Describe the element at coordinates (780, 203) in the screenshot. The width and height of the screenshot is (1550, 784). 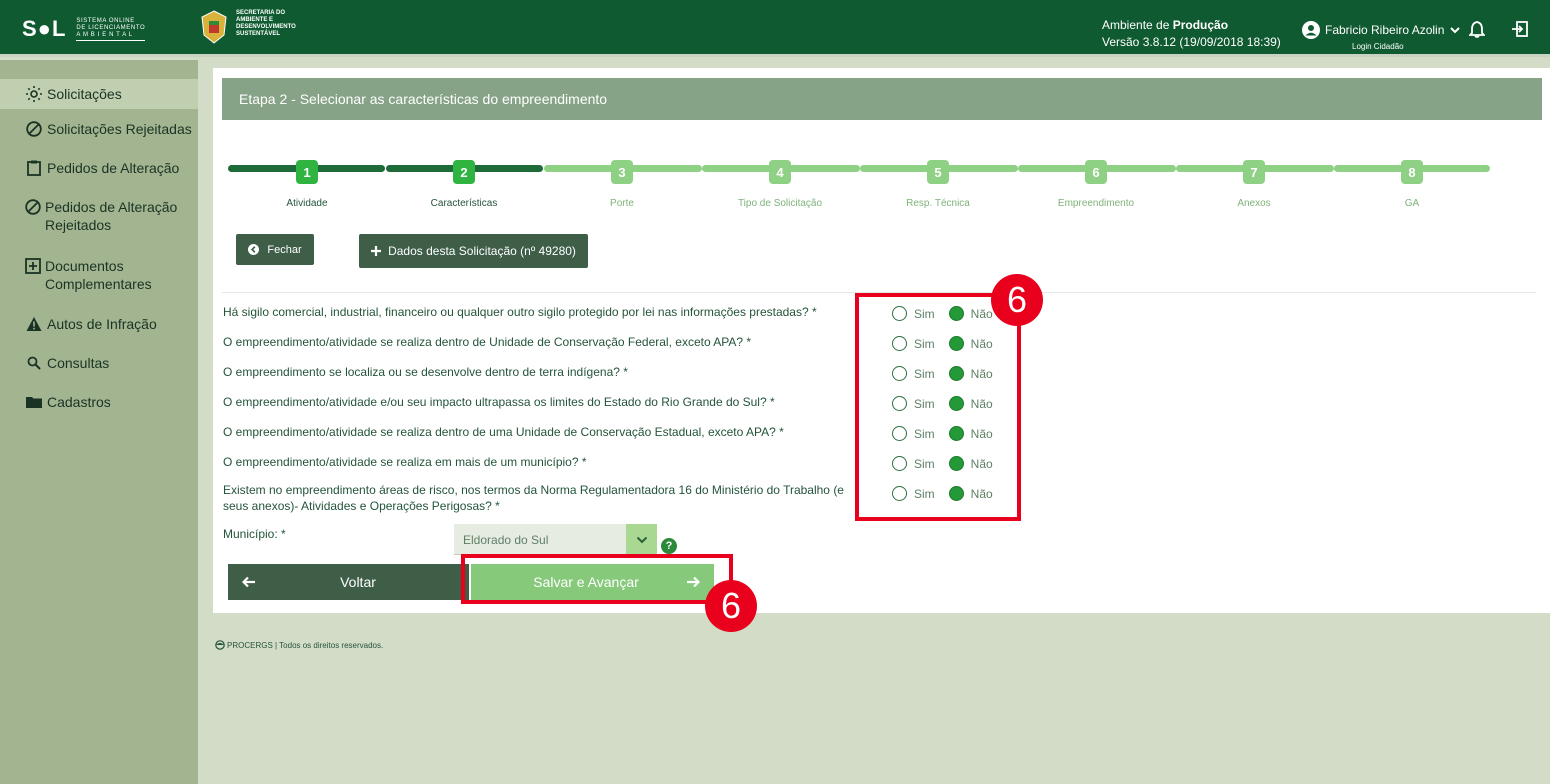
I see `step-label: Tipo de Solicitação` at that location.